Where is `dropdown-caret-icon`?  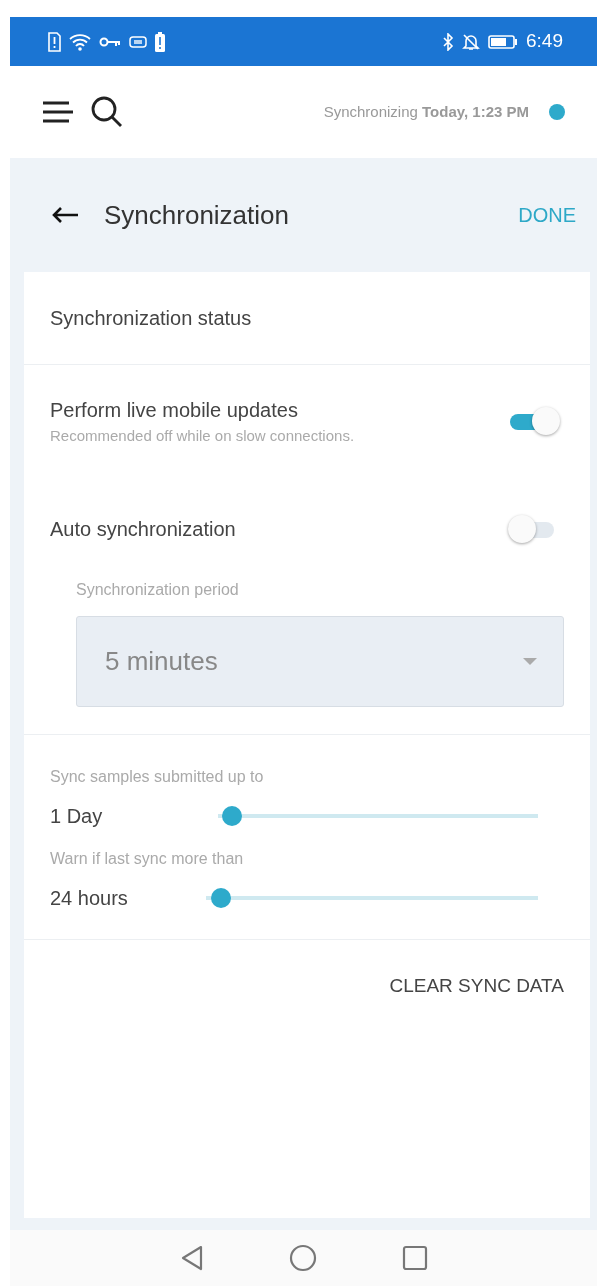
dropdown-caret-icon is located at coordinates (530, 661).